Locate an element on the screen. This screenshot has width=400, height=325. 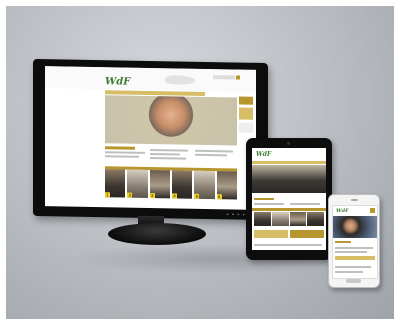
gallery-thumbnail: 6 is located at coordinates (226, 185).